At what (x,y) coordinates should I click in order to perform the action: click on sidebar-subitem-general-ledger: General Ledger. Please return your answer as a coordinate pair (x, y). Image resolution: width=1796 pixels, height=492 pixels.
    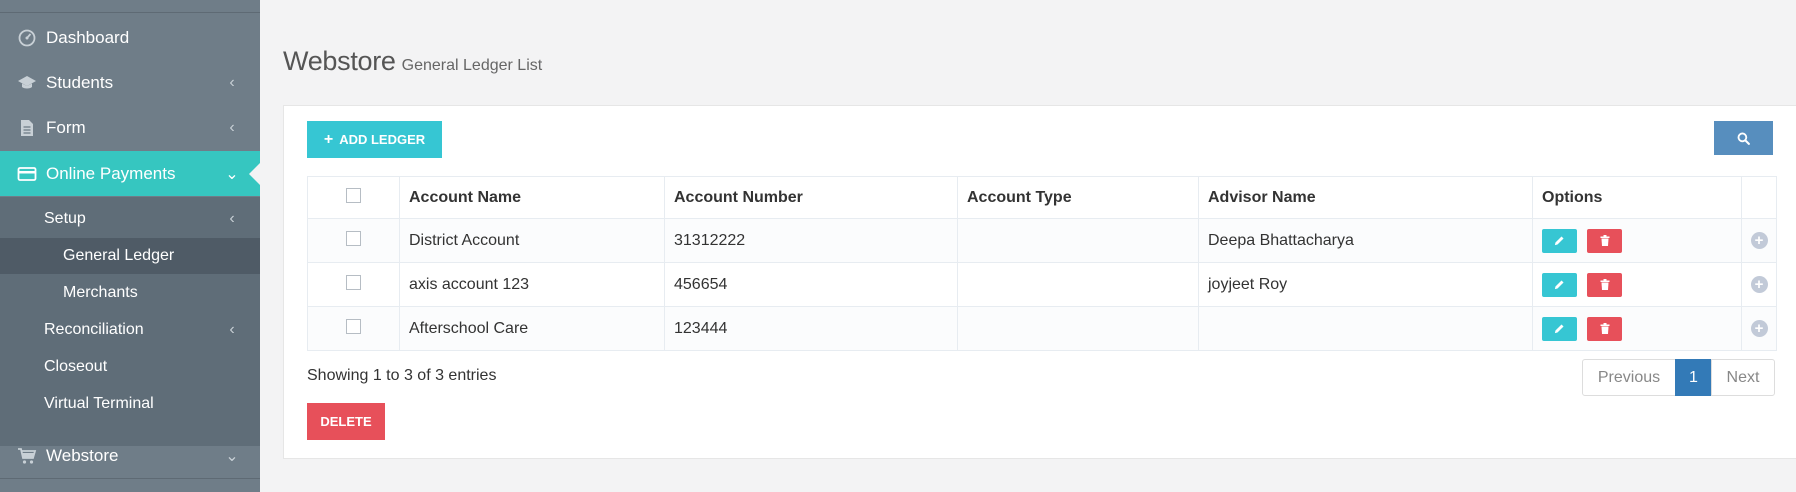
    Looking at the image, I should click on (130, 256).